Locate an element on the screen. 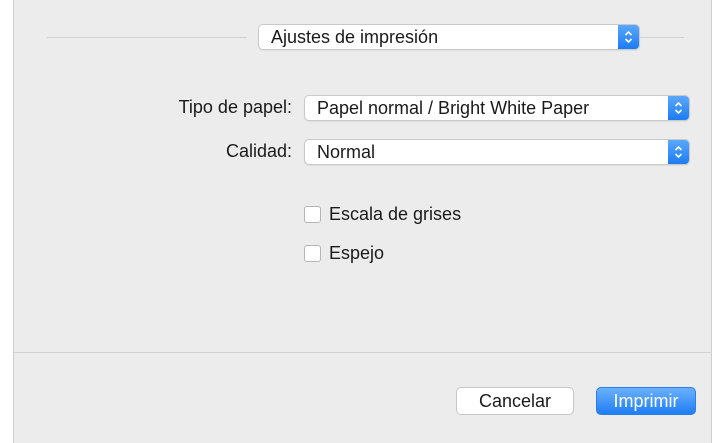 The width and height of the screenshot is (722, 443). mirror-checkbox is located at coordinates (312, 253).